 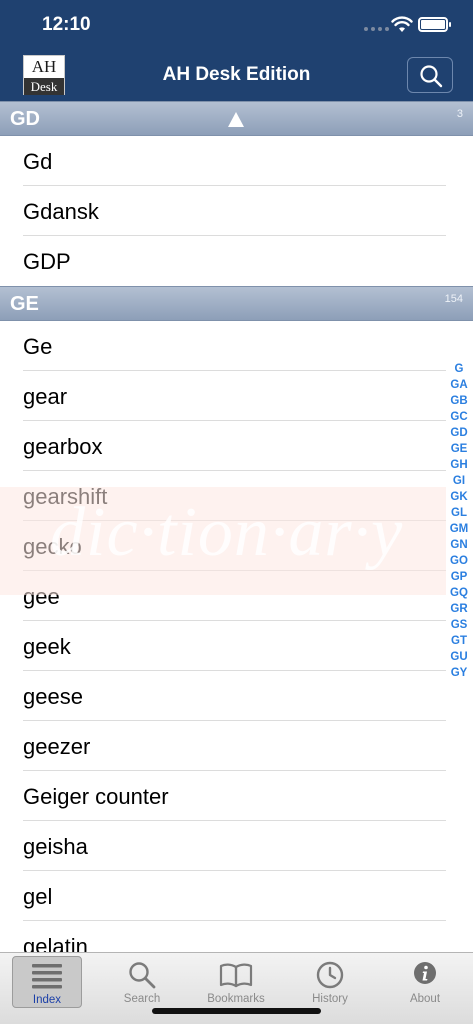 I want to click on list-item: geisha, so click(x=236, y=846).